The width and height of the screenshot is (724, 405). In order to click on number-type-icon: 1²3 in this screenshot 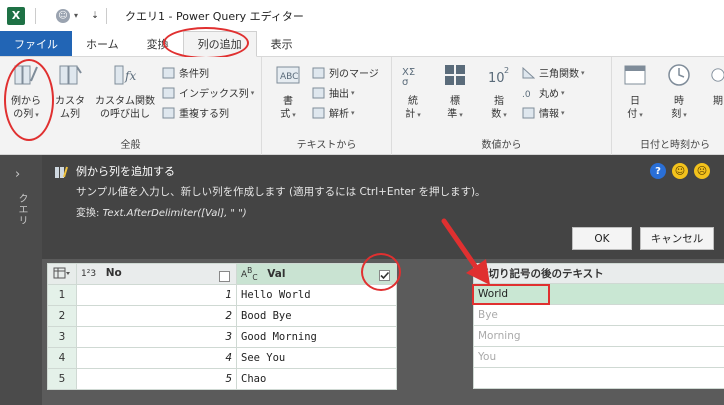, I will do `click(88, 274)`.